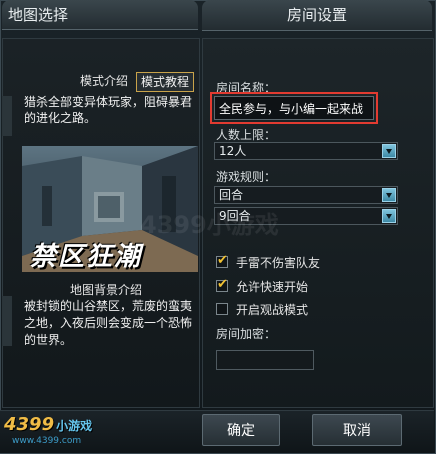 This screenshot has width=436, height=454. I want to click on tab-mode-intro: 模式介绍, so click(104, 81).